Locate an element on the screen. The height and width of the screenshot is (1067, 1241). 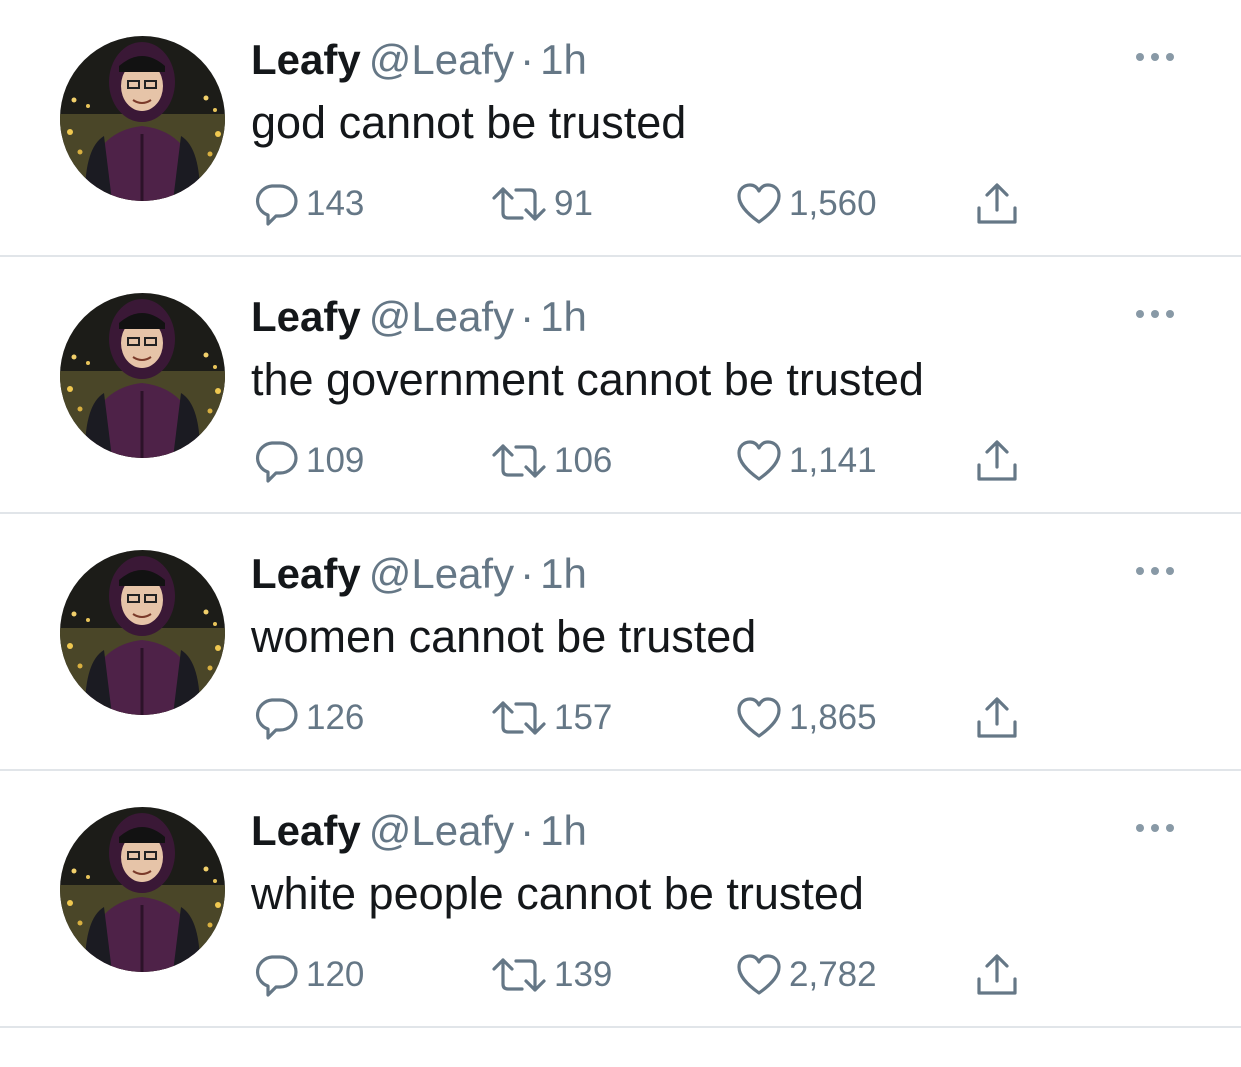
reply-button: 126 is located at coordinates (308, 718).